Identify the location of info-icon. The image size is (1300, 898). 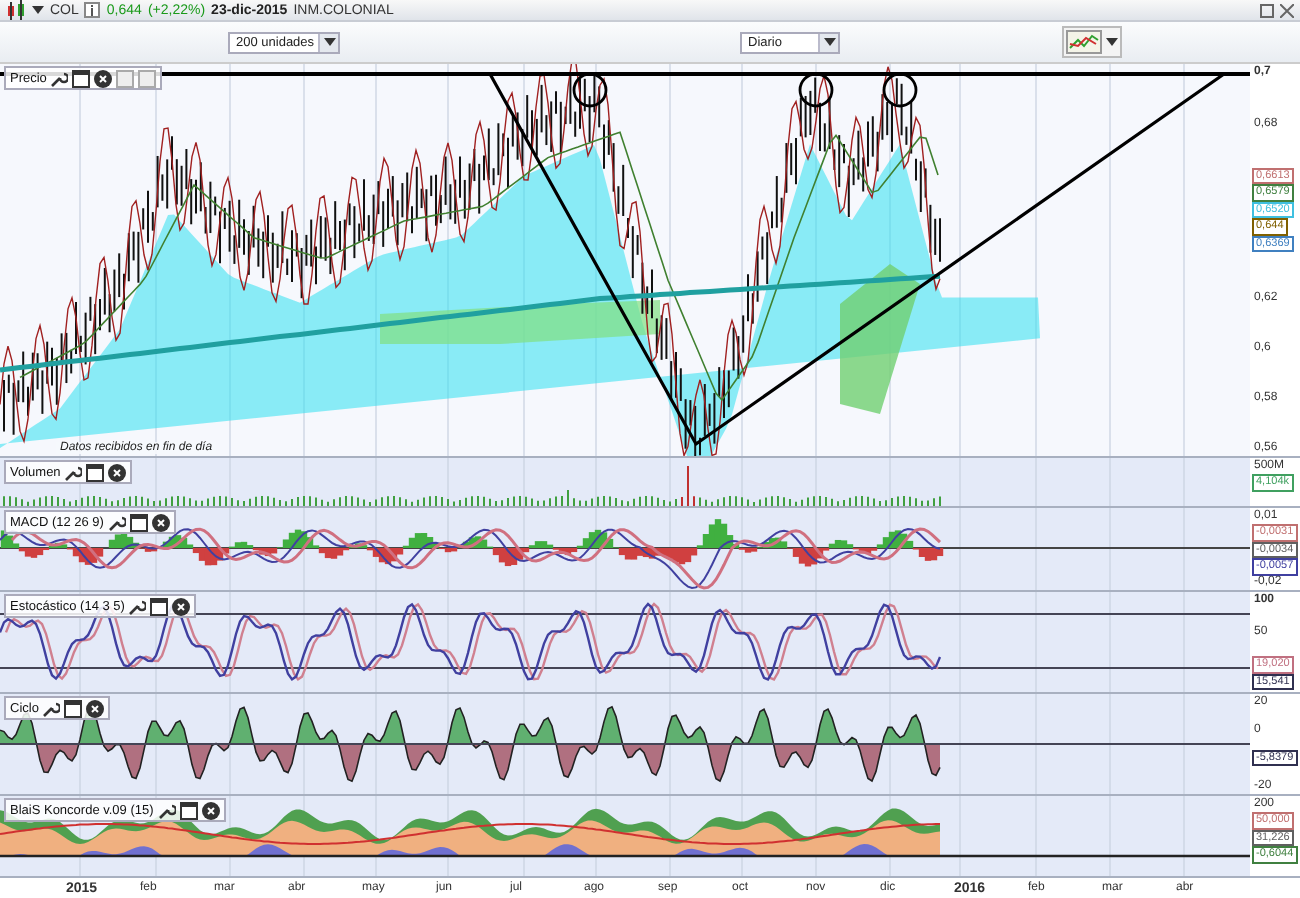
(92, 10).